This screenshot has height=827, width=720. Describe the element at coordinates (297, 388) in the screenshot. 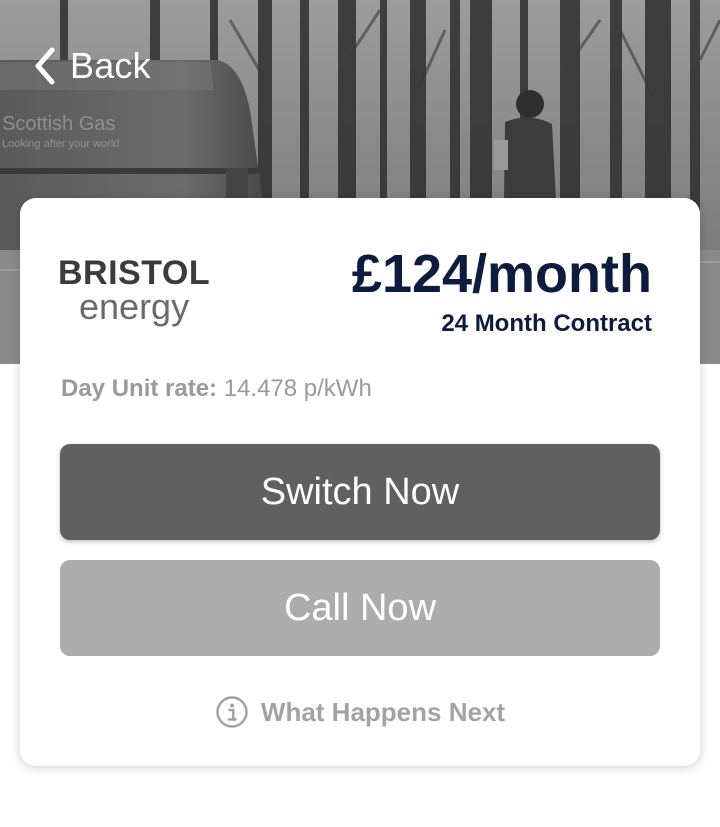

I see `unit-rate-value: 14.478 p/kWh` at that location.